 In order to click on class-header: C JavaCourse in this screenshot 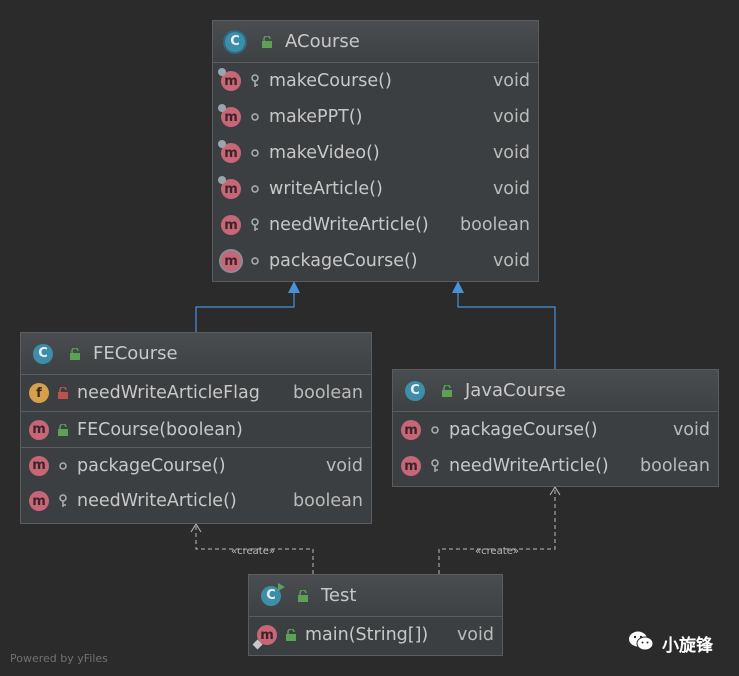, I will do `click(555, 391)`.